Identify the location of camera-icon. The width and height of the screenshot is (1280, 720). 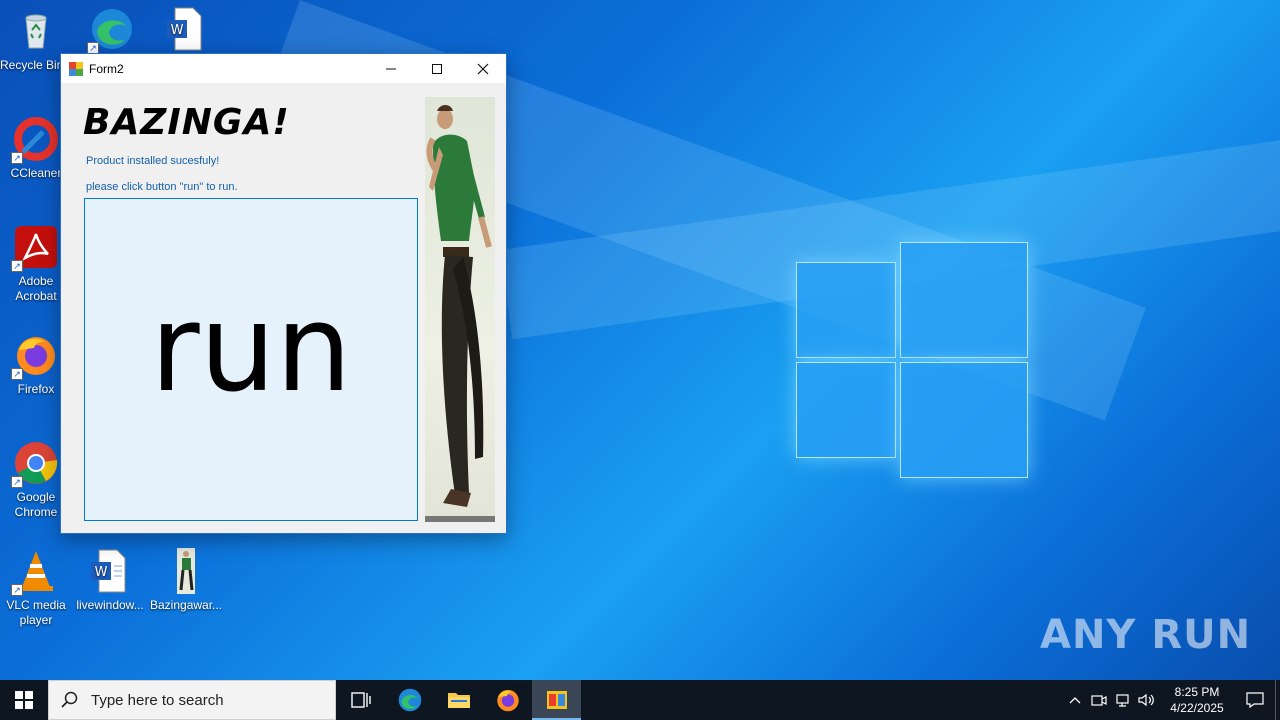
(1099, 700).